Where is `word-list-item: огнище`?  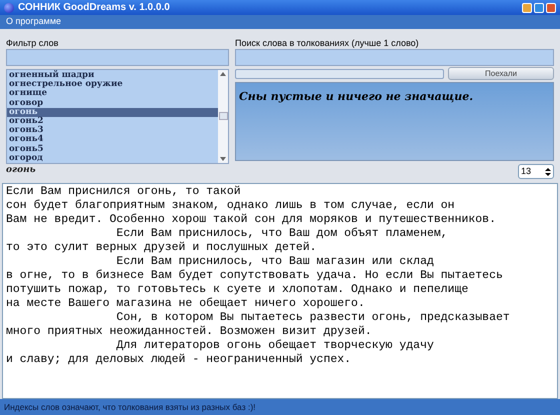 word-list-item: огнище is located at coordinates (112, 94).